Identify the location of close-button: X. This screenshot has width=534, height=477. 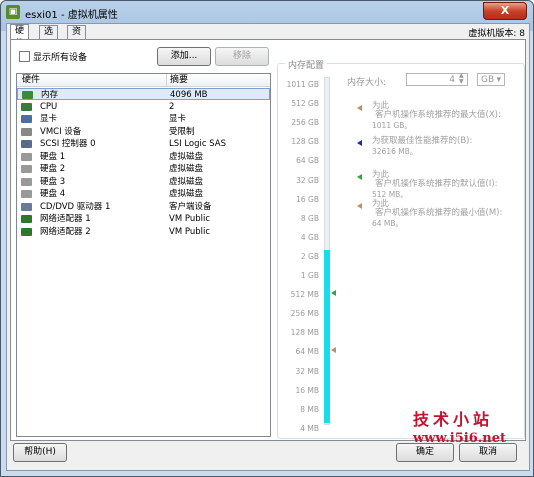
(505, 11).